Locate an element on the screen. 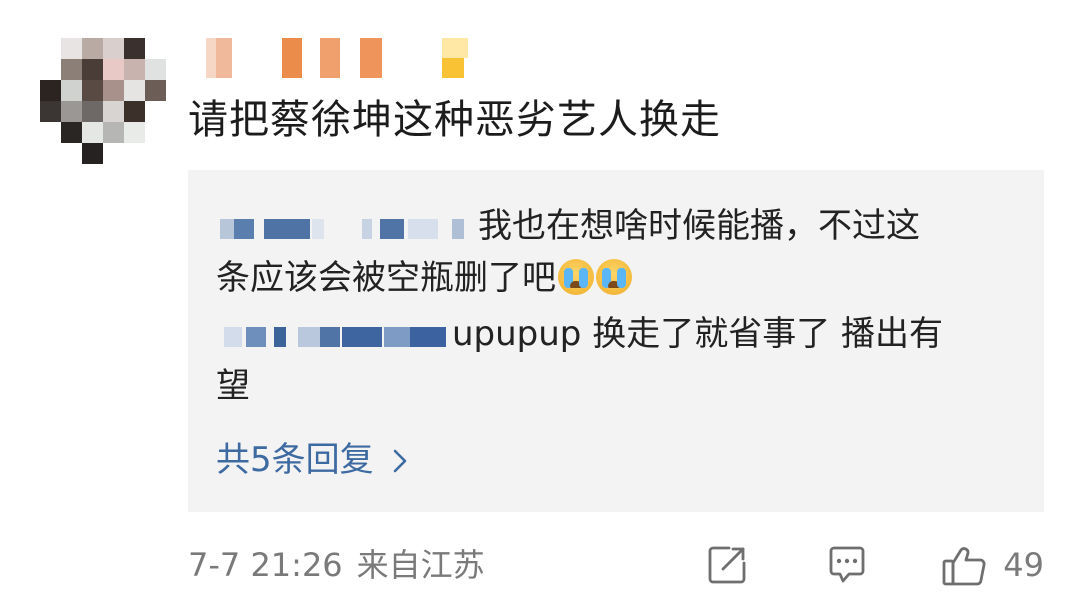  thumbs-up-icon is located at coordinates (965, 565).